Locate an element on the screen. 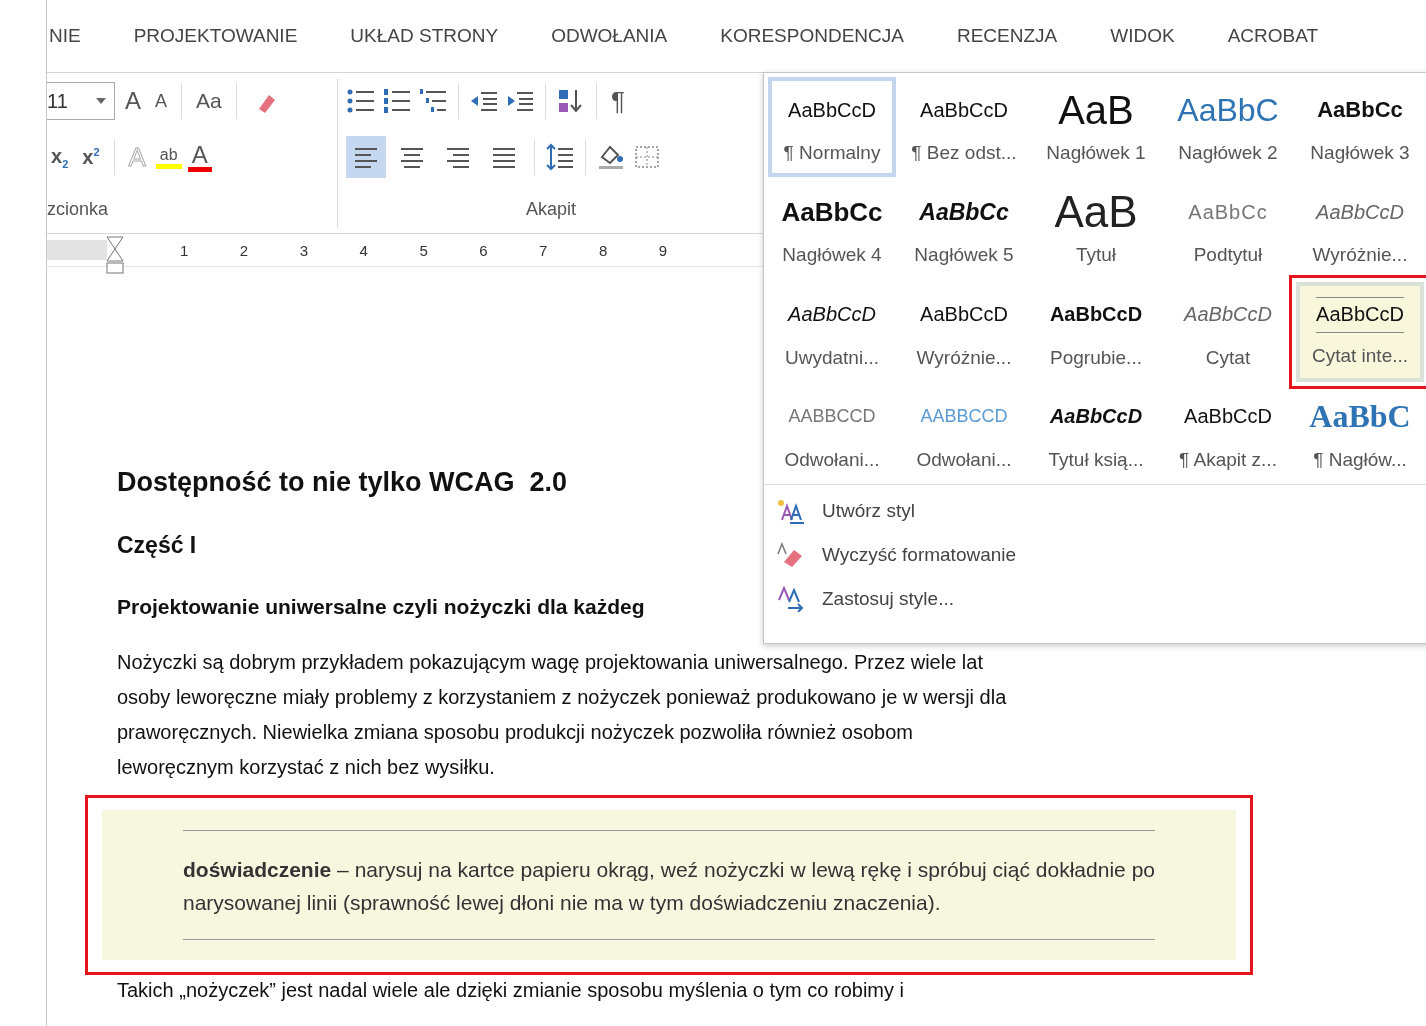 The height and width of the screenshot is (1026, 1426). ruler-number: 3 is located at coordinates (304, 250).